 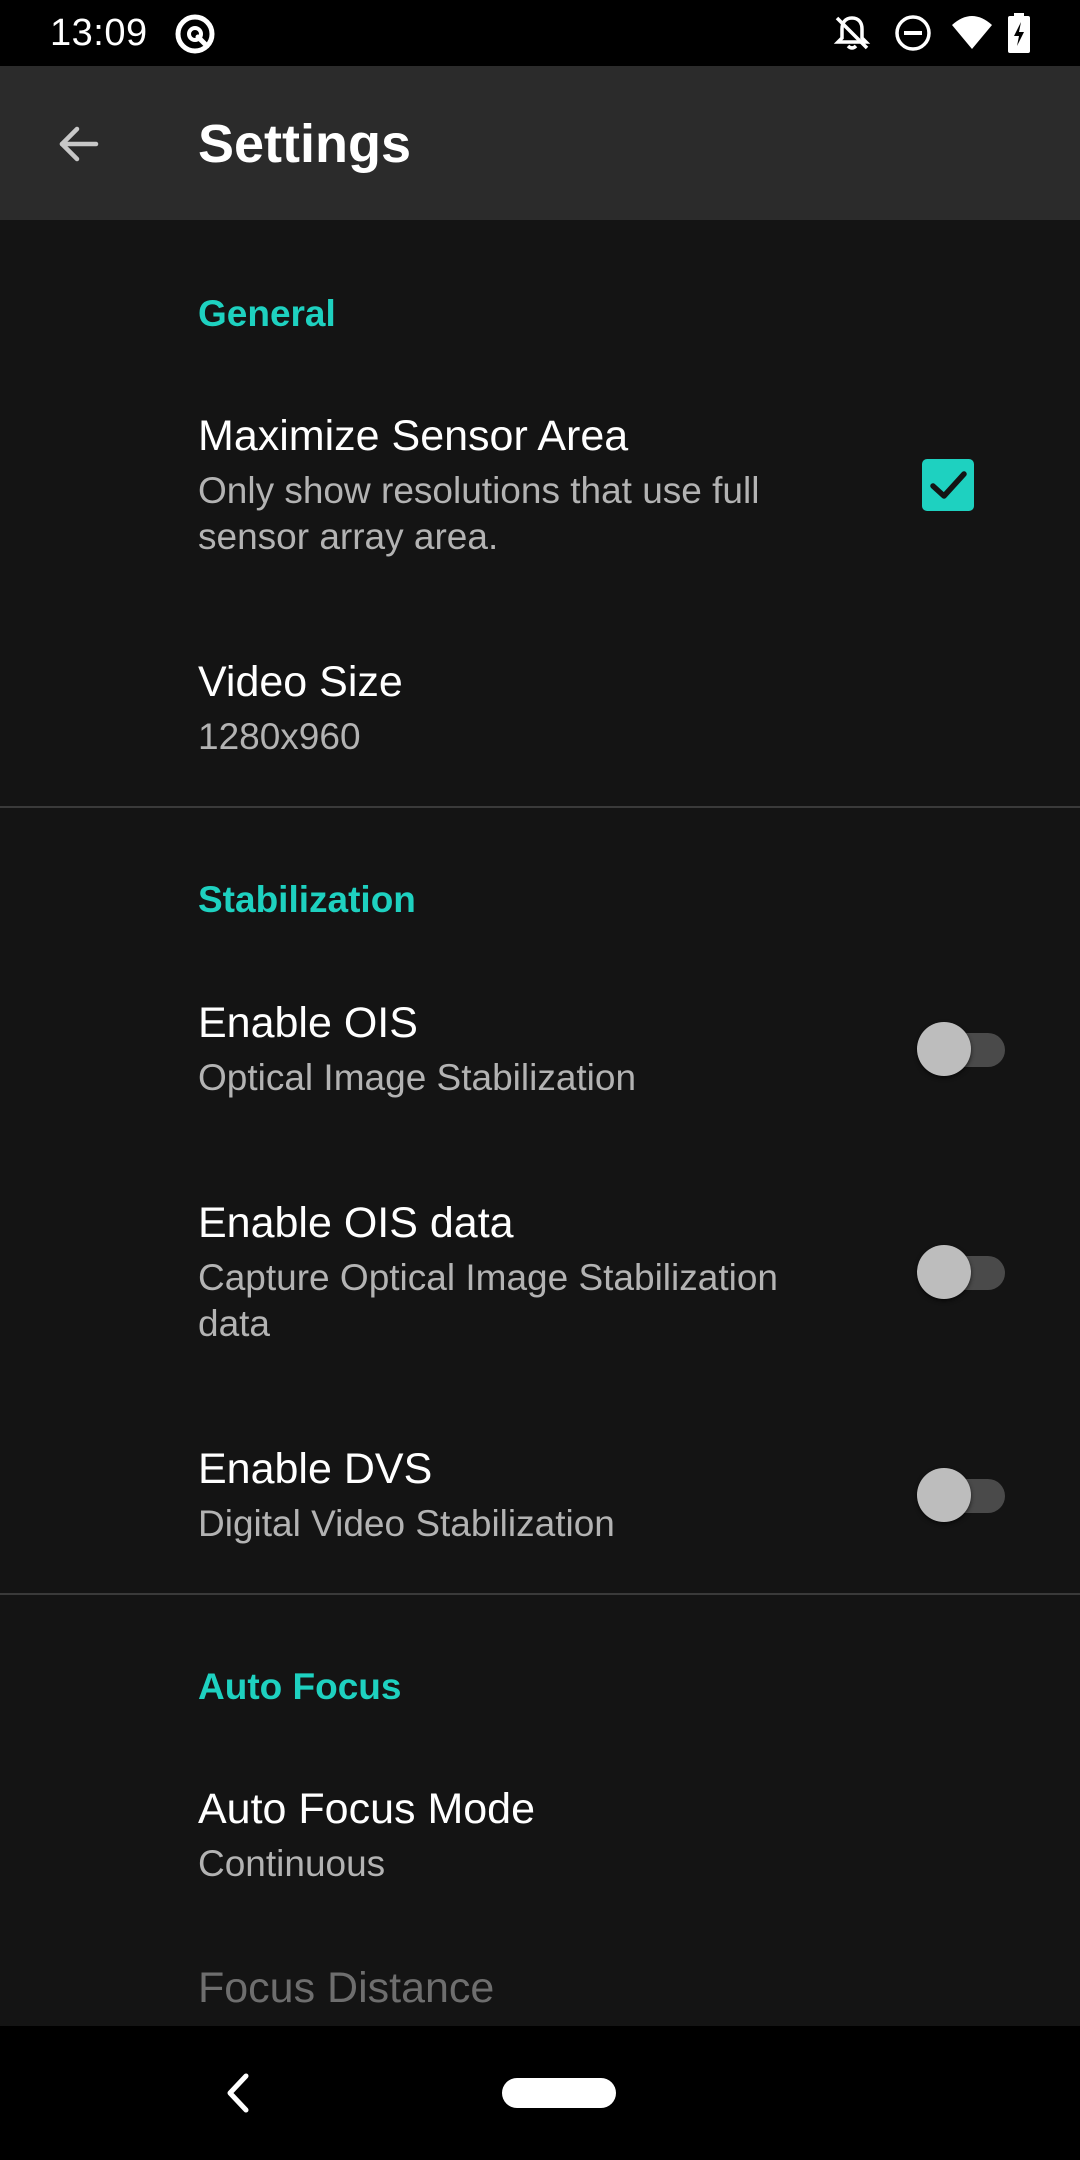 What do you see at coordinates (413, 436) in the screenshot?
I see `pref-title: Maximize Sensor Area` at bounding box center [413, 436].